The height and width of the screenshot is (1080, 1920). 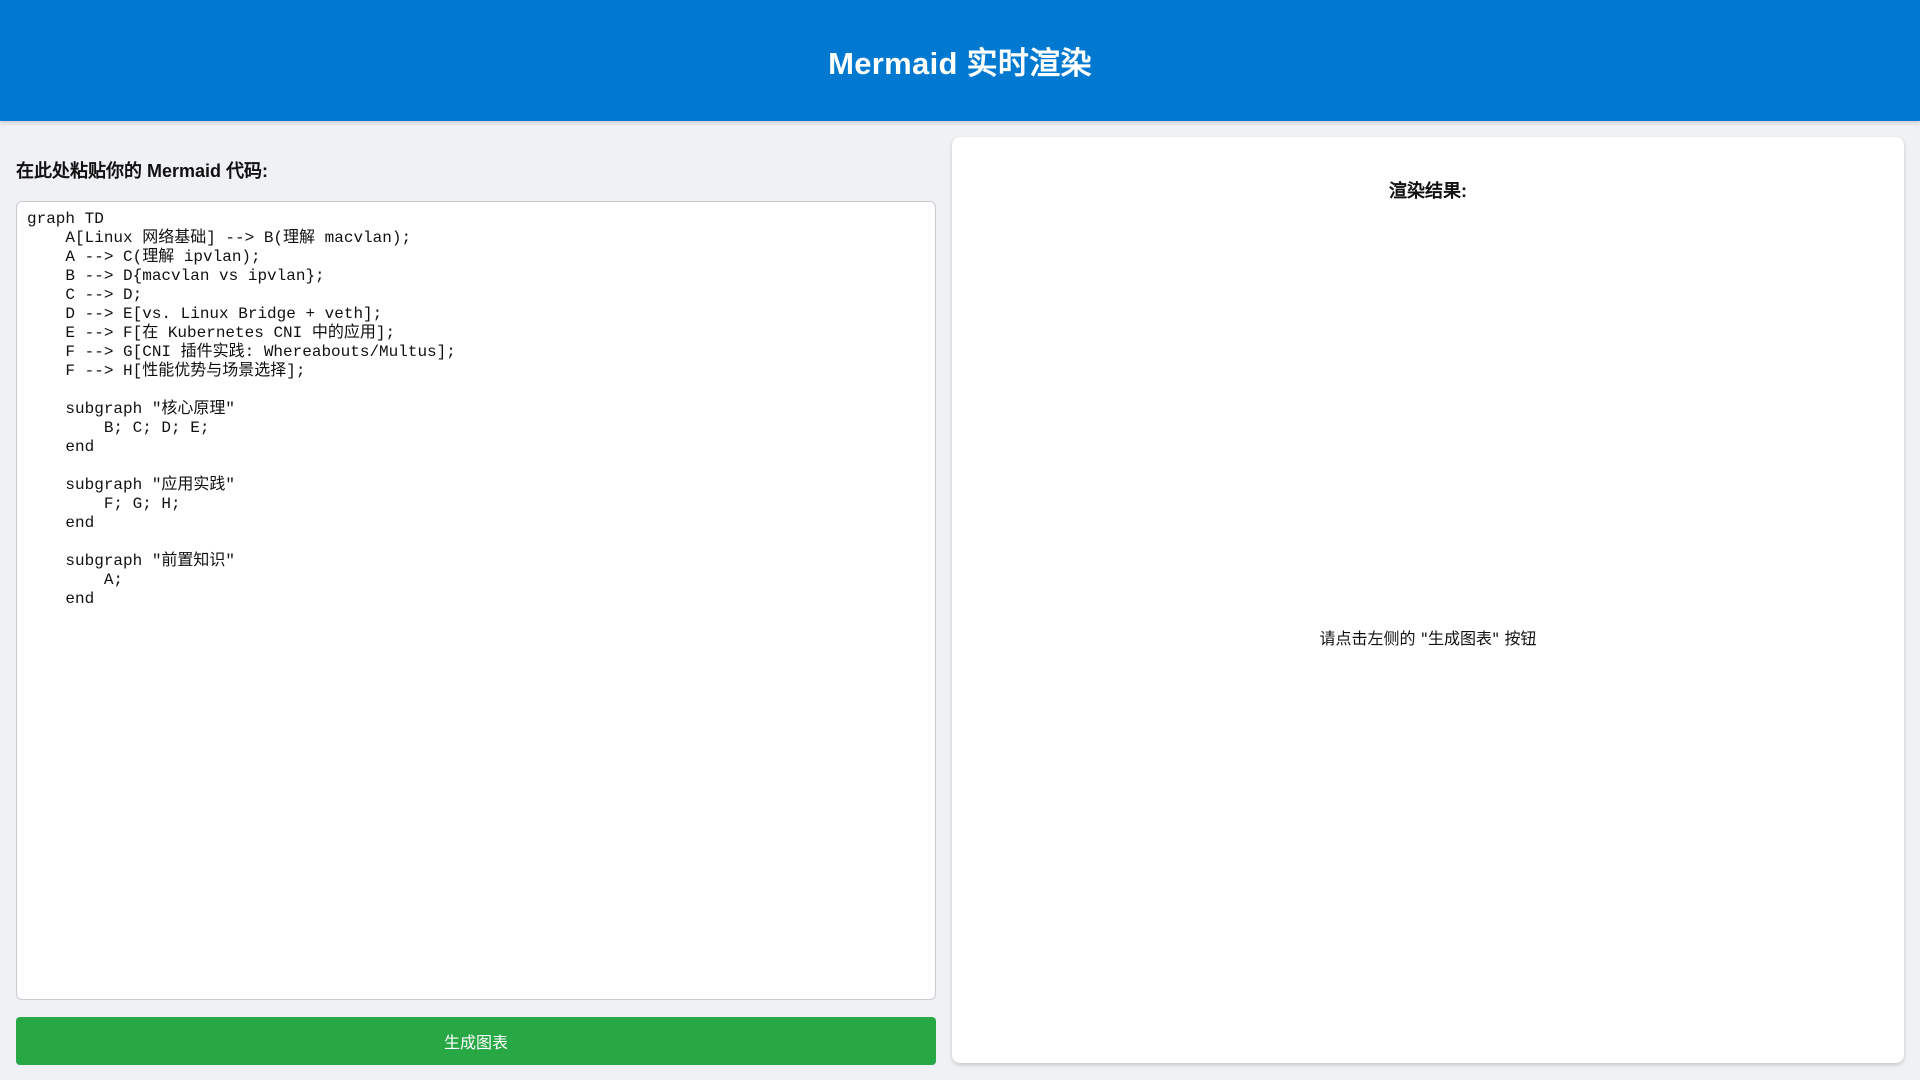 What do you see at coordinates (1428, 191) in the screenshot?
I see `result-label: 渲染结果:` at bounding box center [1428, 191].